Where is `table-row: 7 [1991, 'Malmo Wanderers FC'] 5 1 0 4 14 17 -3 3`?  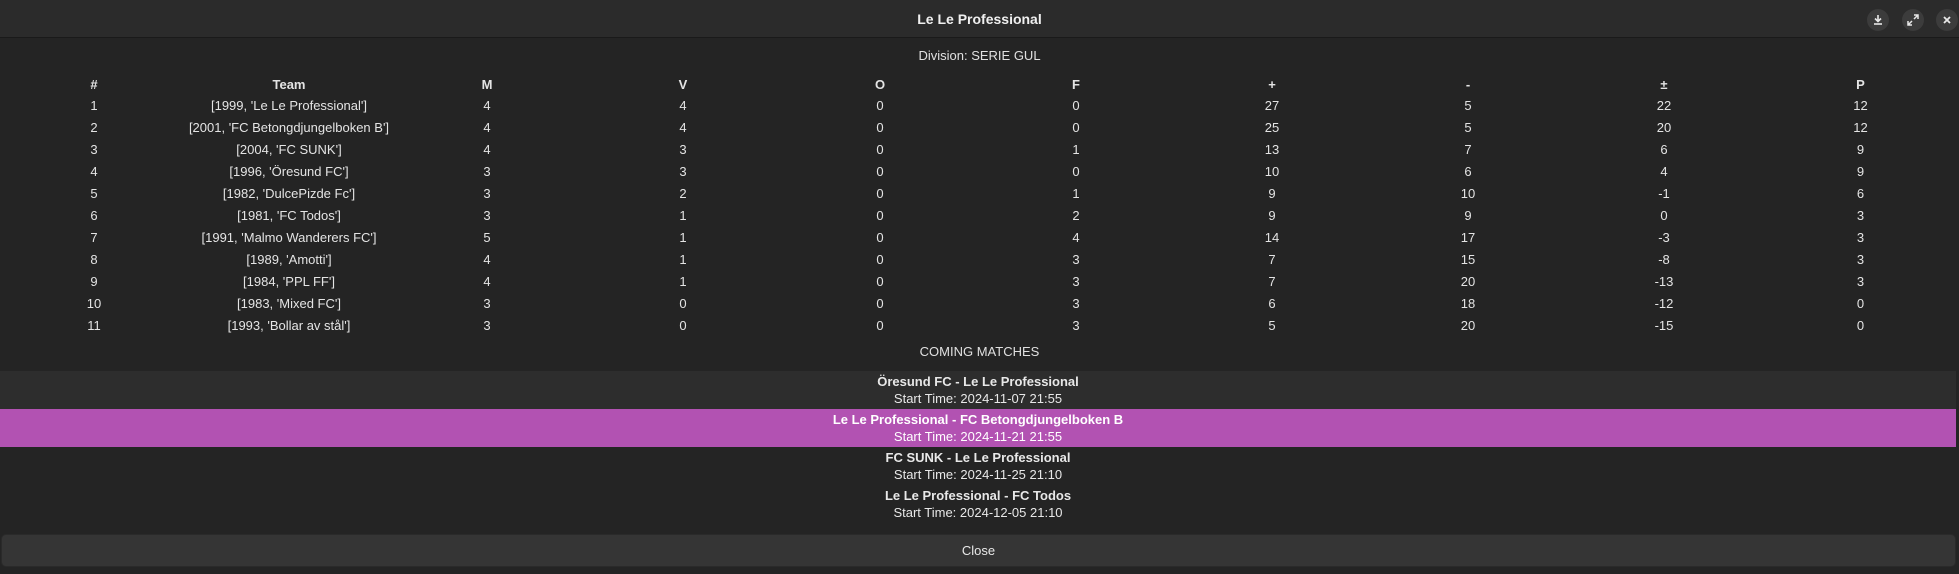 table-row: 7 [1991, 'Malmo Wanderers FC'] 5 1 0 4 14 17 -3 3 is located at coordinates (979, 237).